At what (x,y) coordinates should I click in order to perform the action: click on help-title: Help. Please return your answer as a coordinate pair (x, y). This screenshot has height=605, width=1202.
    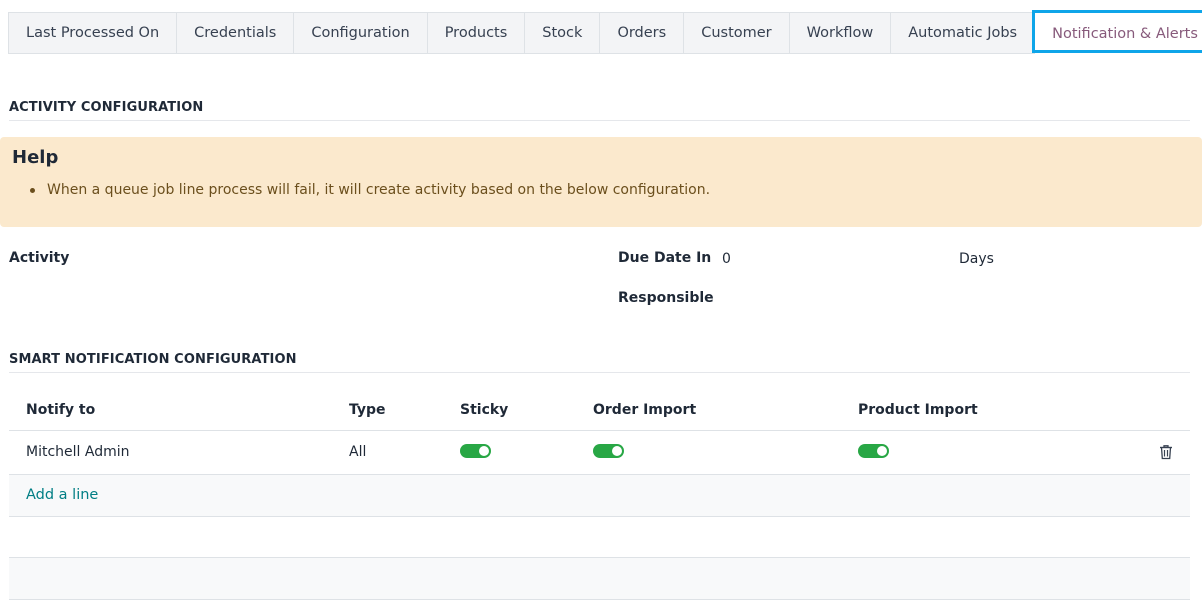
    Looking at the image, I should click on (35, 157).